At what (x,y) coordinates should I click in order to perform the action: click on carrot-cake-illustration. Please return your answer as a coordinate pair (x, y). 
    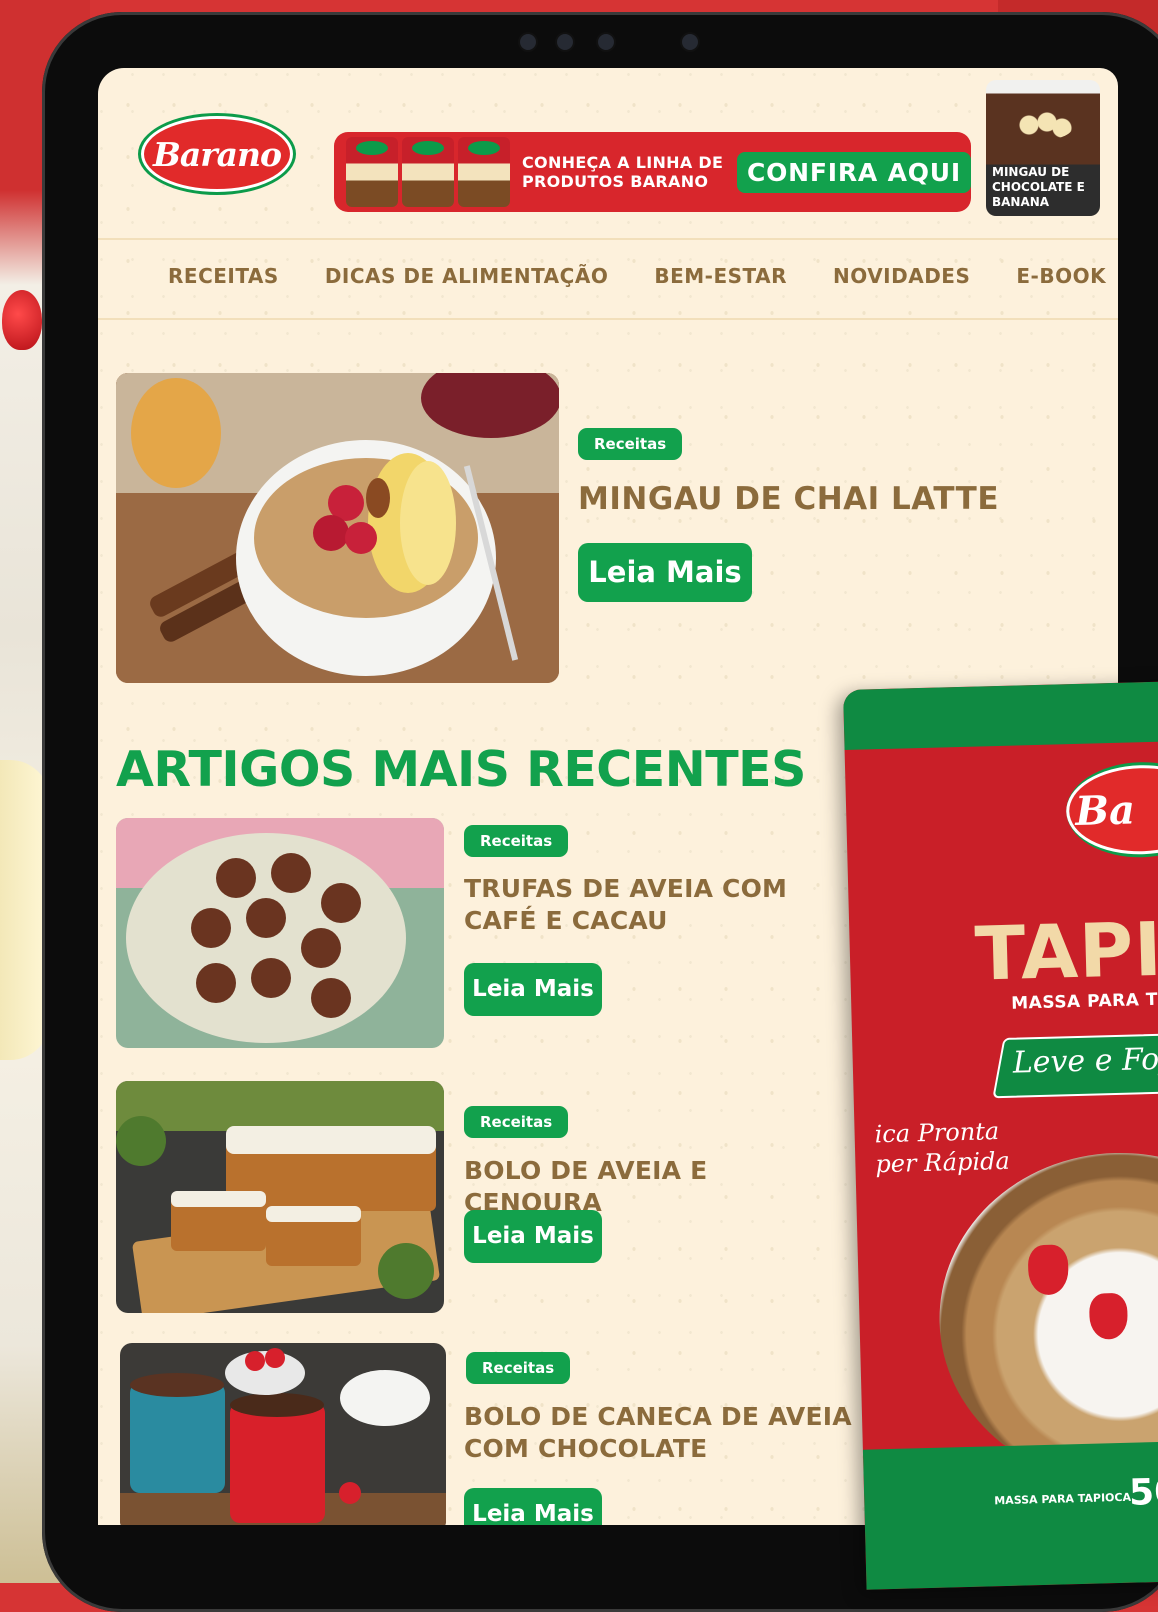
    Looking at the image, I should click on (280, 1197).